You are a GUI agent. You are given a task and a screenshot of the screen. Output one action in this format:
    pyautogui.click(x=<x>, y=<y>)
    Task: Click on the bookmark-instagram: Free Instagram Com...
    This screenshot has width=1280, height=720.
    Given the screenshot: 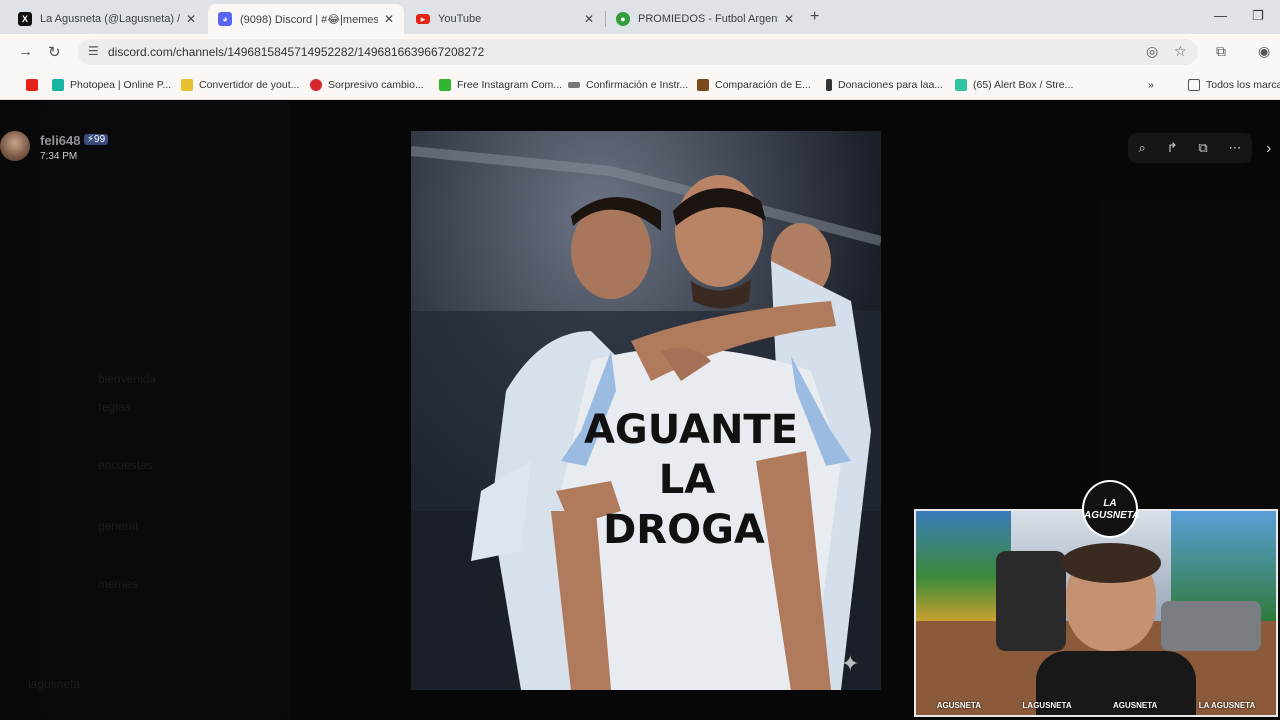 What is the action you would take?
    pyautogui.click(x=500, y=85)
    